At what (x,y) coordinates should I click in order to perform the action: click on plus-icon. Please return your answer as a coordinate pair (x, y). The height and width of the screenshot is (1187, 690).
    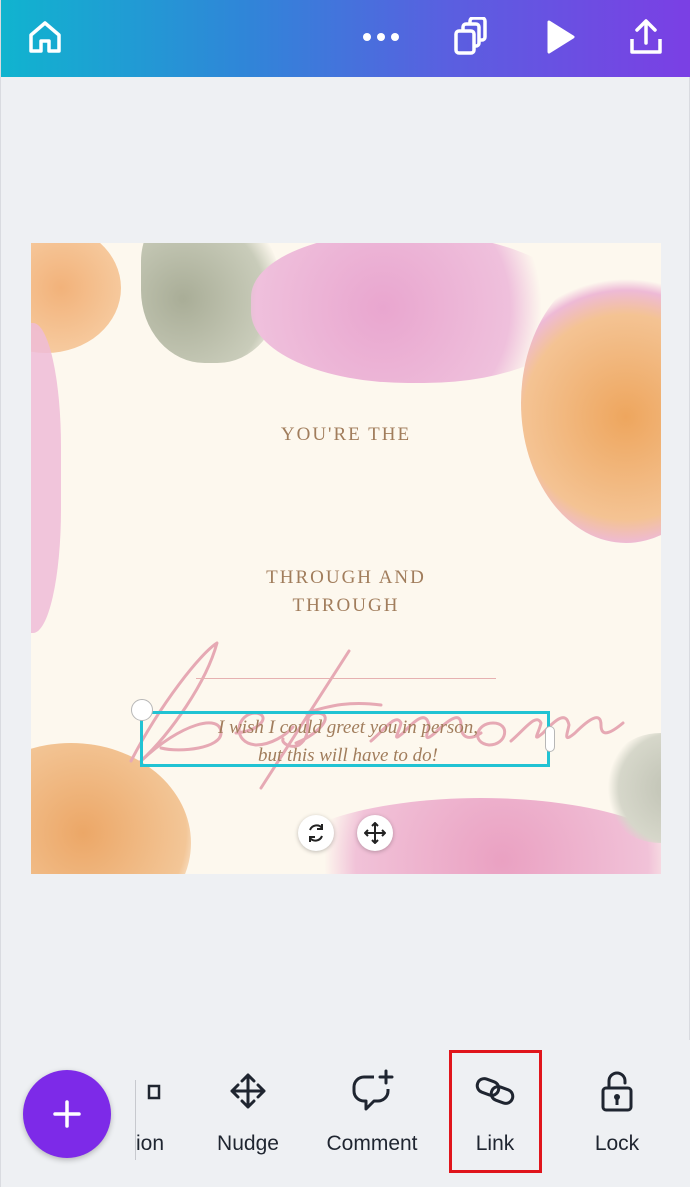
    Looking at the image, I should click on (67, 1114).